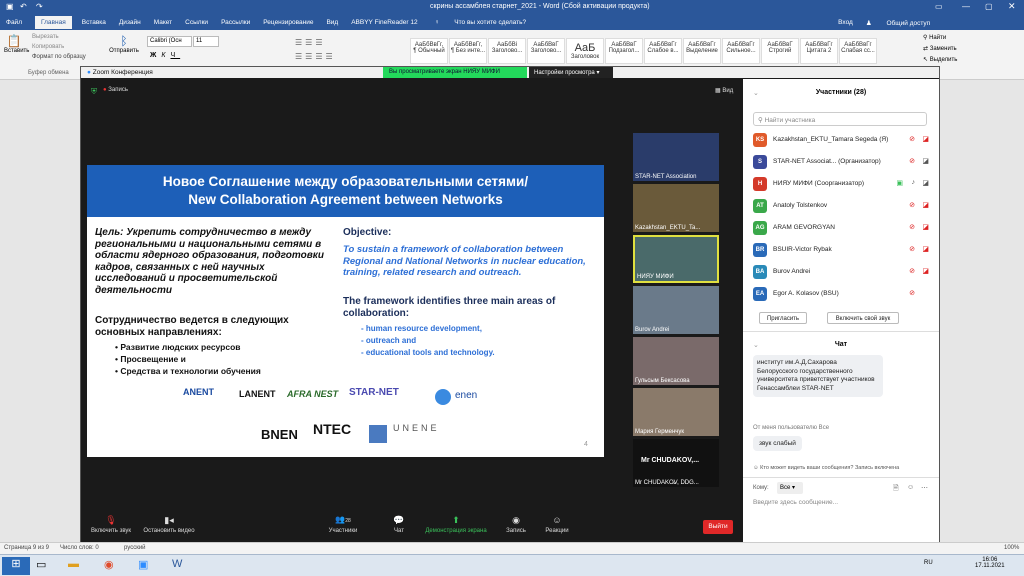 The height and width of the screenshot is (576, 1024). What do you see at coordinates (384, 22) in the screenshot?
I see `tab-abbyy: ABBYY FineReader 12` at bounding box center [384, 22].